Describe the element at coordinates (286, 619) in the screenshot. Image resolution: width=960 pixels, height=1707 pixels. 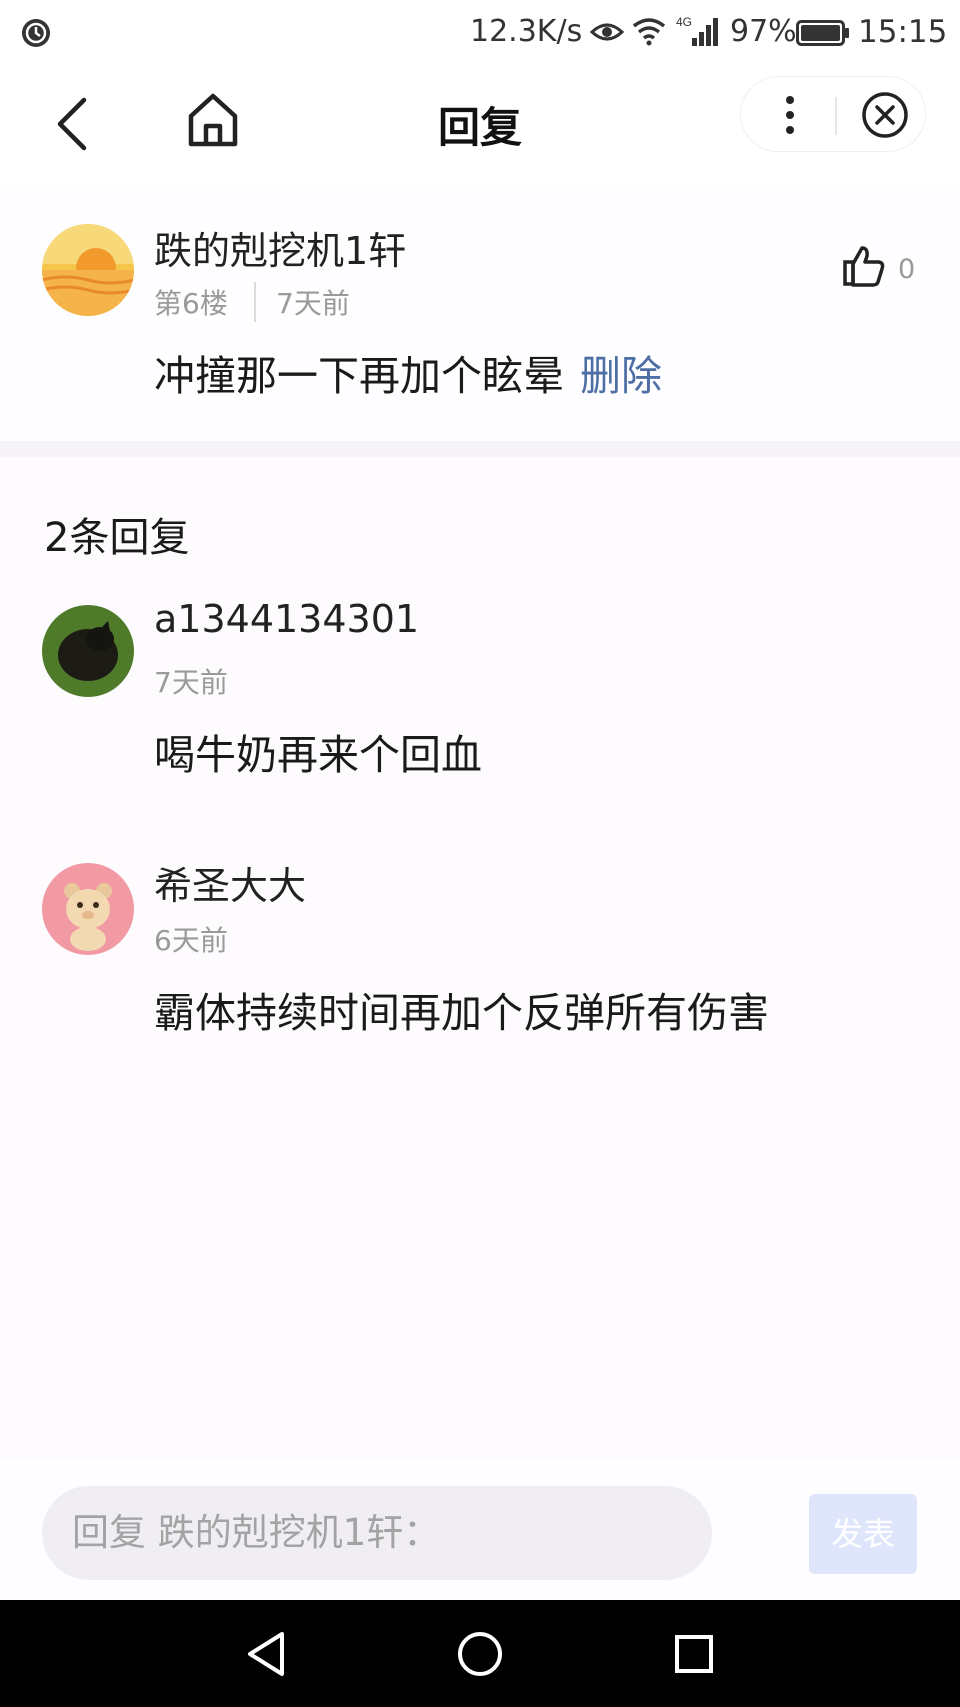
I see `reply-username: a1344134301` at that location.